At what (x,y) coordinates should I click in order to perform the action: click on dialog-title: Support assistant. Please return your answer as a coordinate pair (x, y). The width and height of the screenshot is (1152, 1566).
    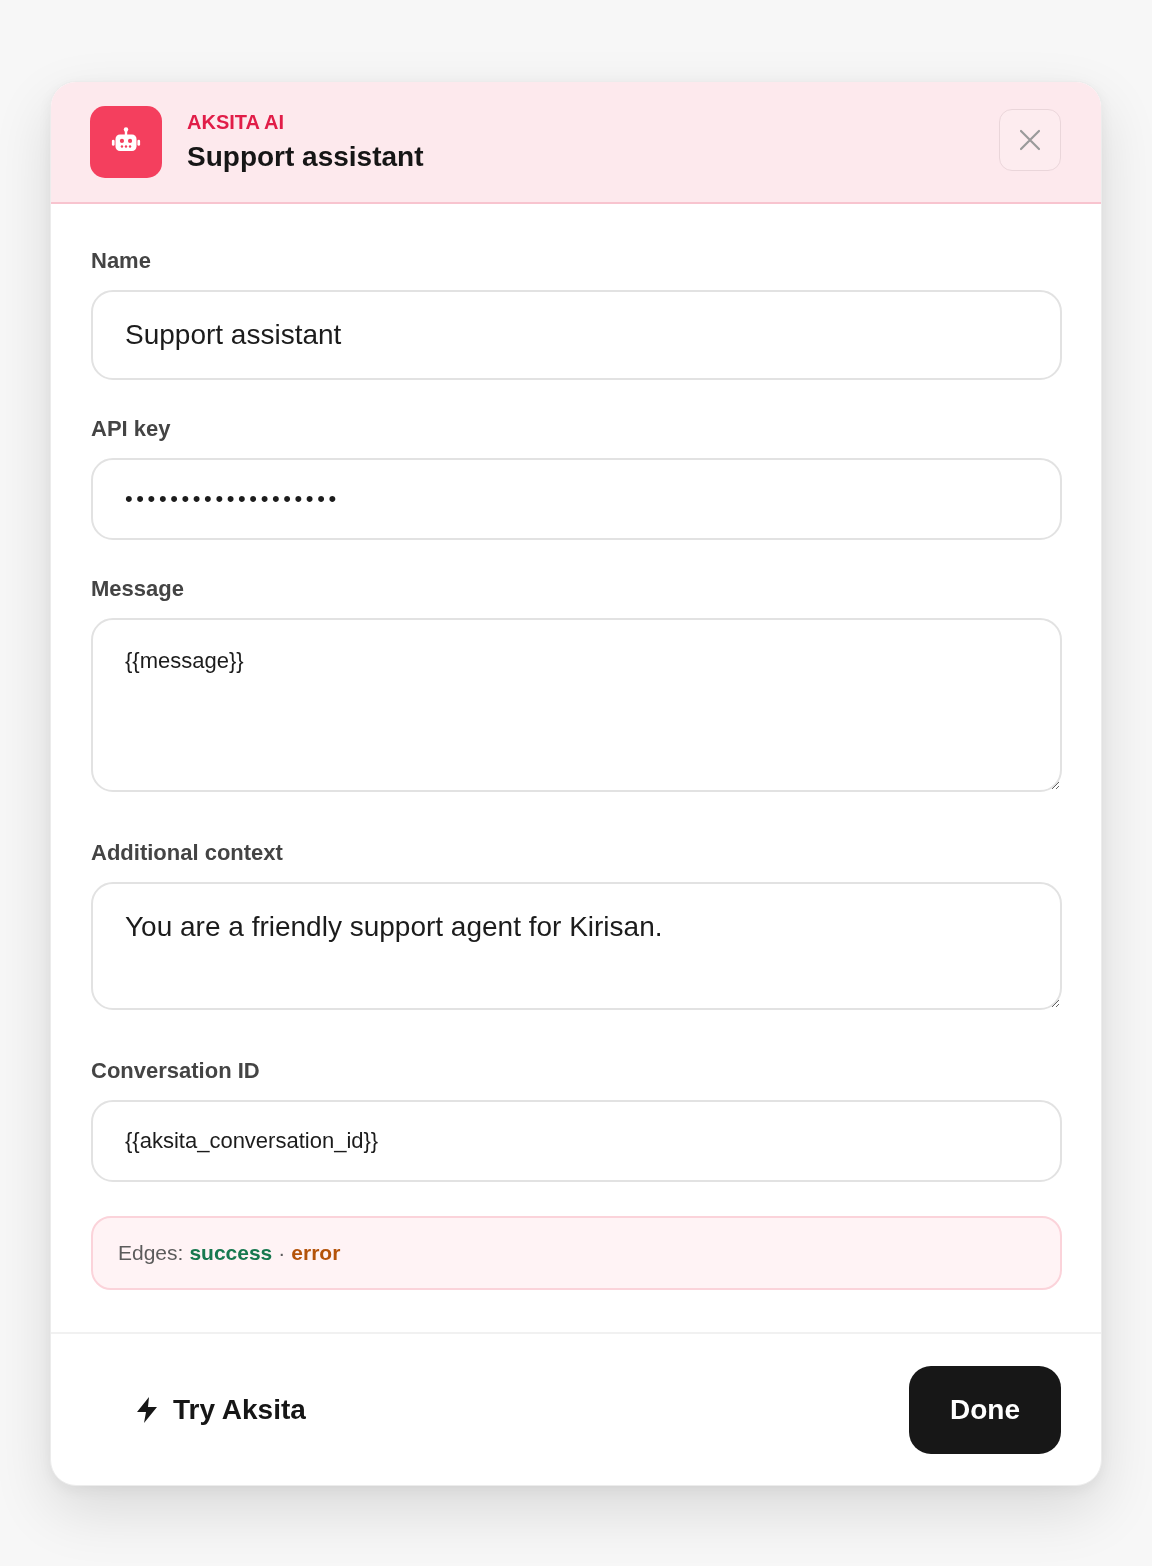
    Looking at the image, I should click on (306, 157).